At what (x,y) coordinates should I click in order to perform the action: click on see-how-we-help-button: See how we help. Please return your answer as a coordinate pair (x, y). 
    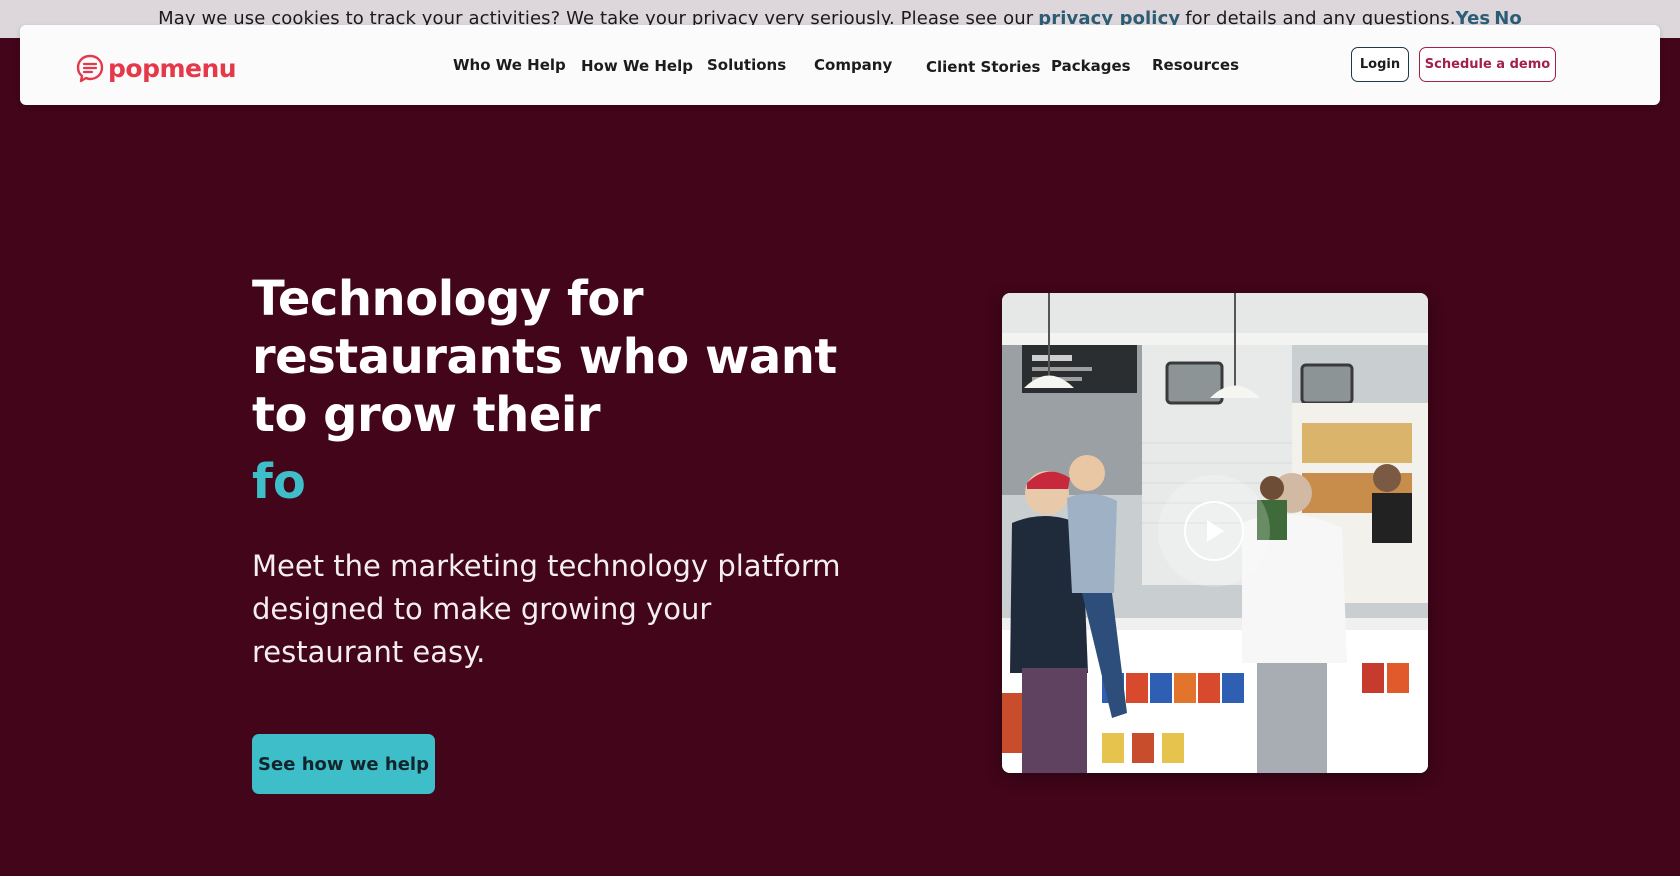
    Looking at the image, I should click on (343, 764).